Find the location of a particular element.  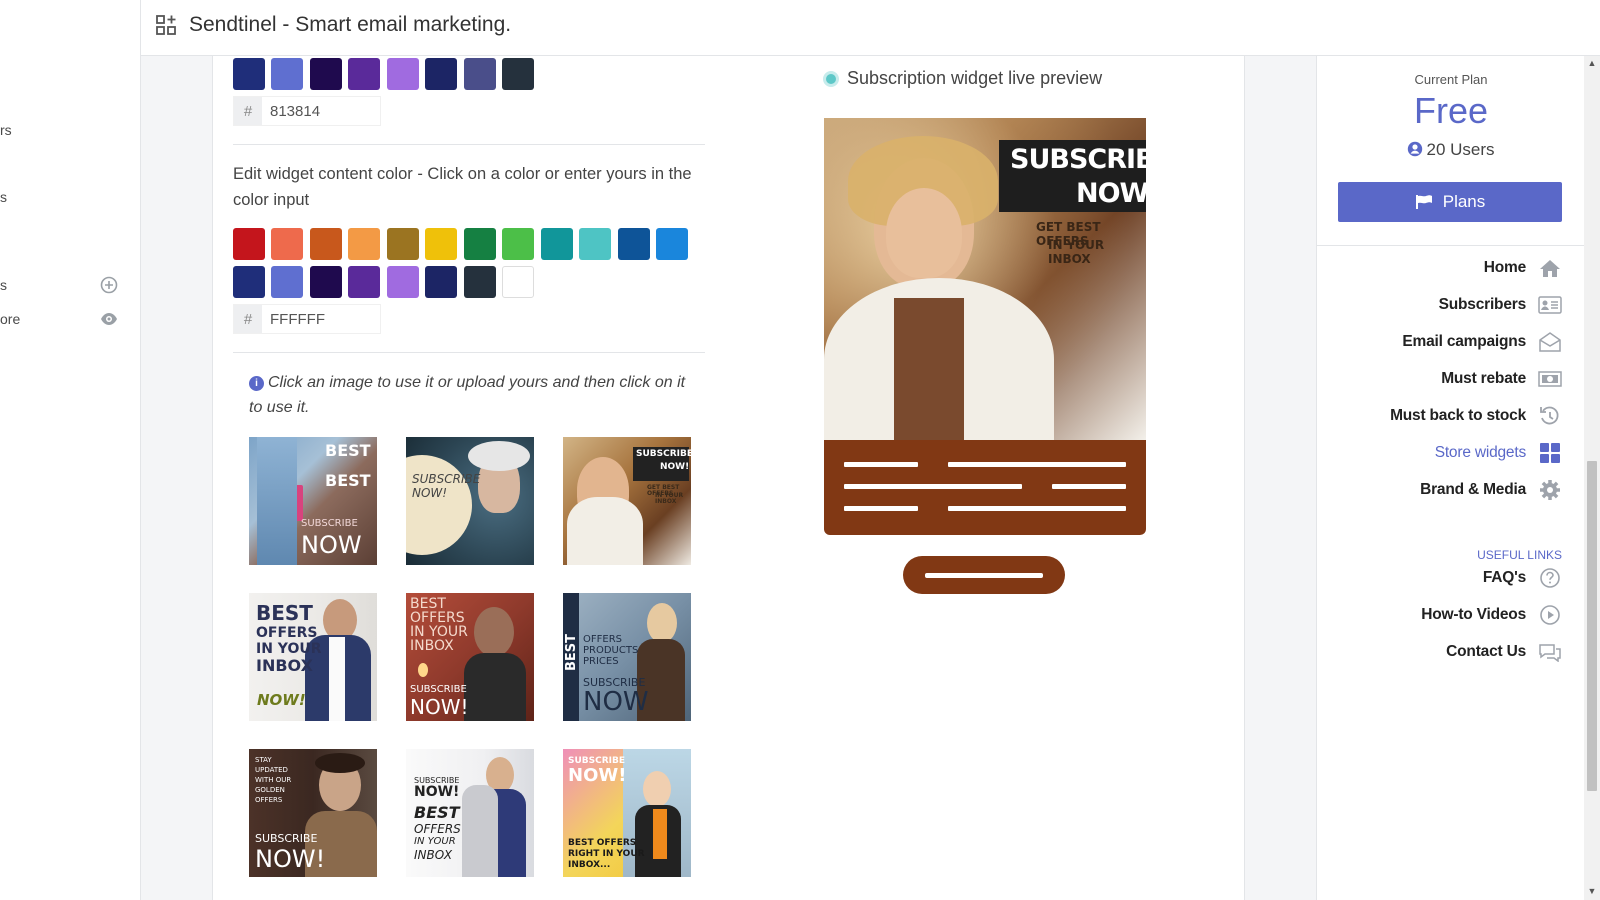

nav-contact-us: Contact Us is located at coordinates (1504, 652).